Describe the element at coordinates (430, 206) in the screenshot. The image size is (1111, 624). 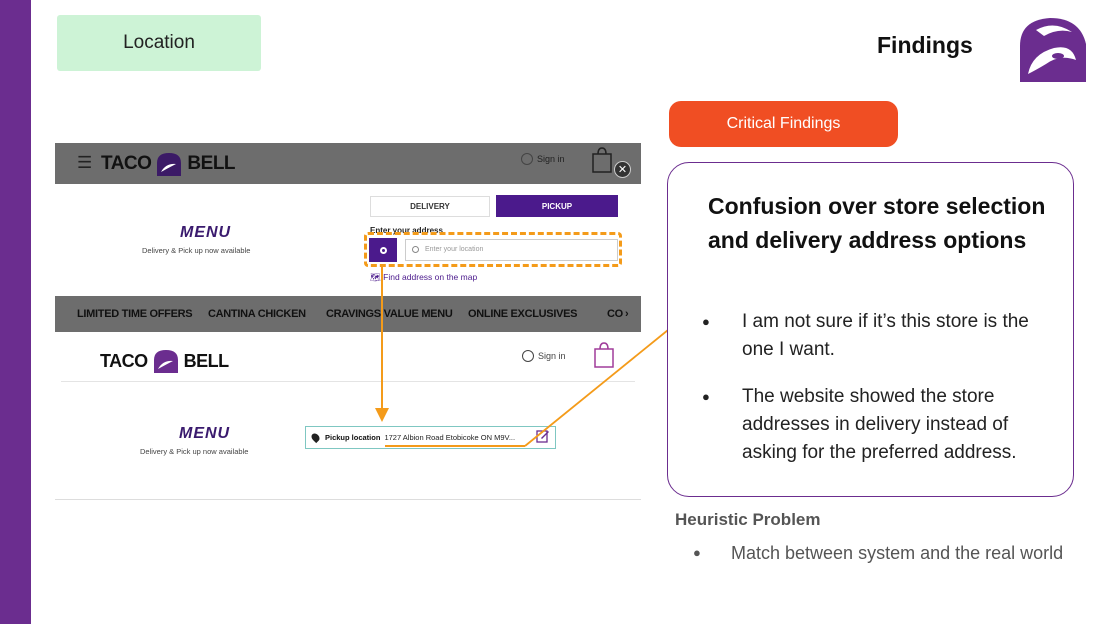
I see `tab-delivery: DELIVERY` at that location.